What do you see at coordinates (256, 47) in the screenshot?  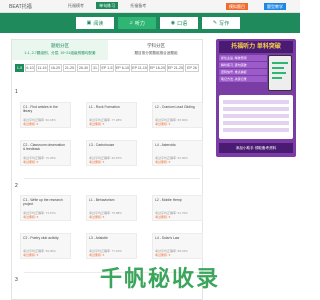 I see `promo-title: 托福听力 单科突破` at bounding box center [256, 47].